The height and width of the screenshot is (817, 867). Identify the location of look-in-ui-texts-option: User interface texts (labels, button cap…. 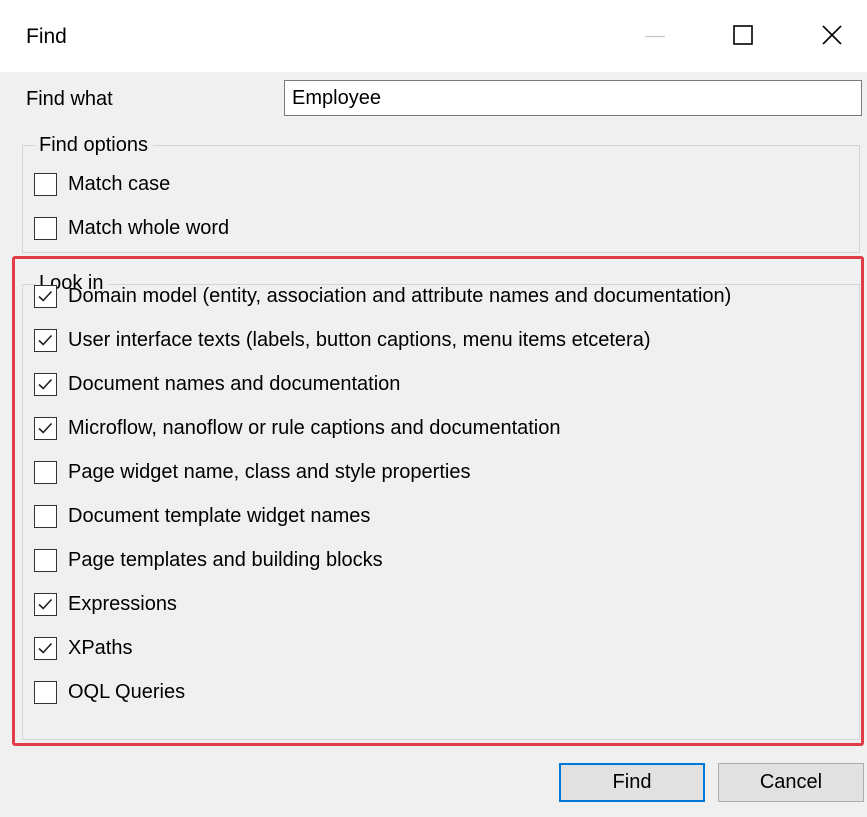
(342, 340).